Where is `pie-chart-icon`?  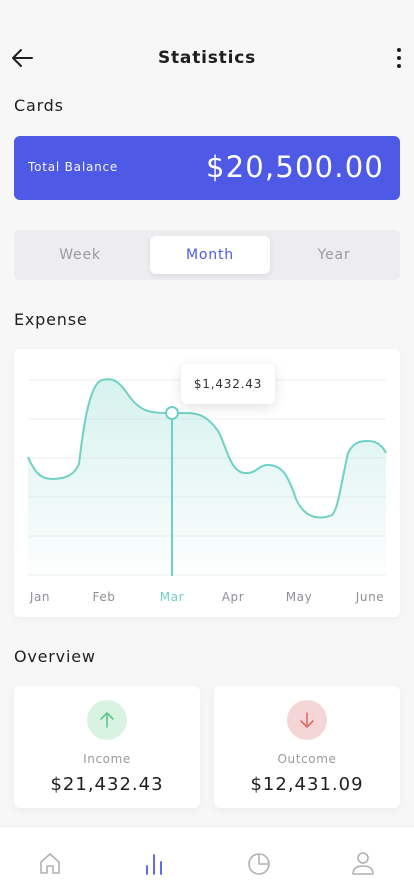 pie-chart-icon is located at coordinates (259, 863).